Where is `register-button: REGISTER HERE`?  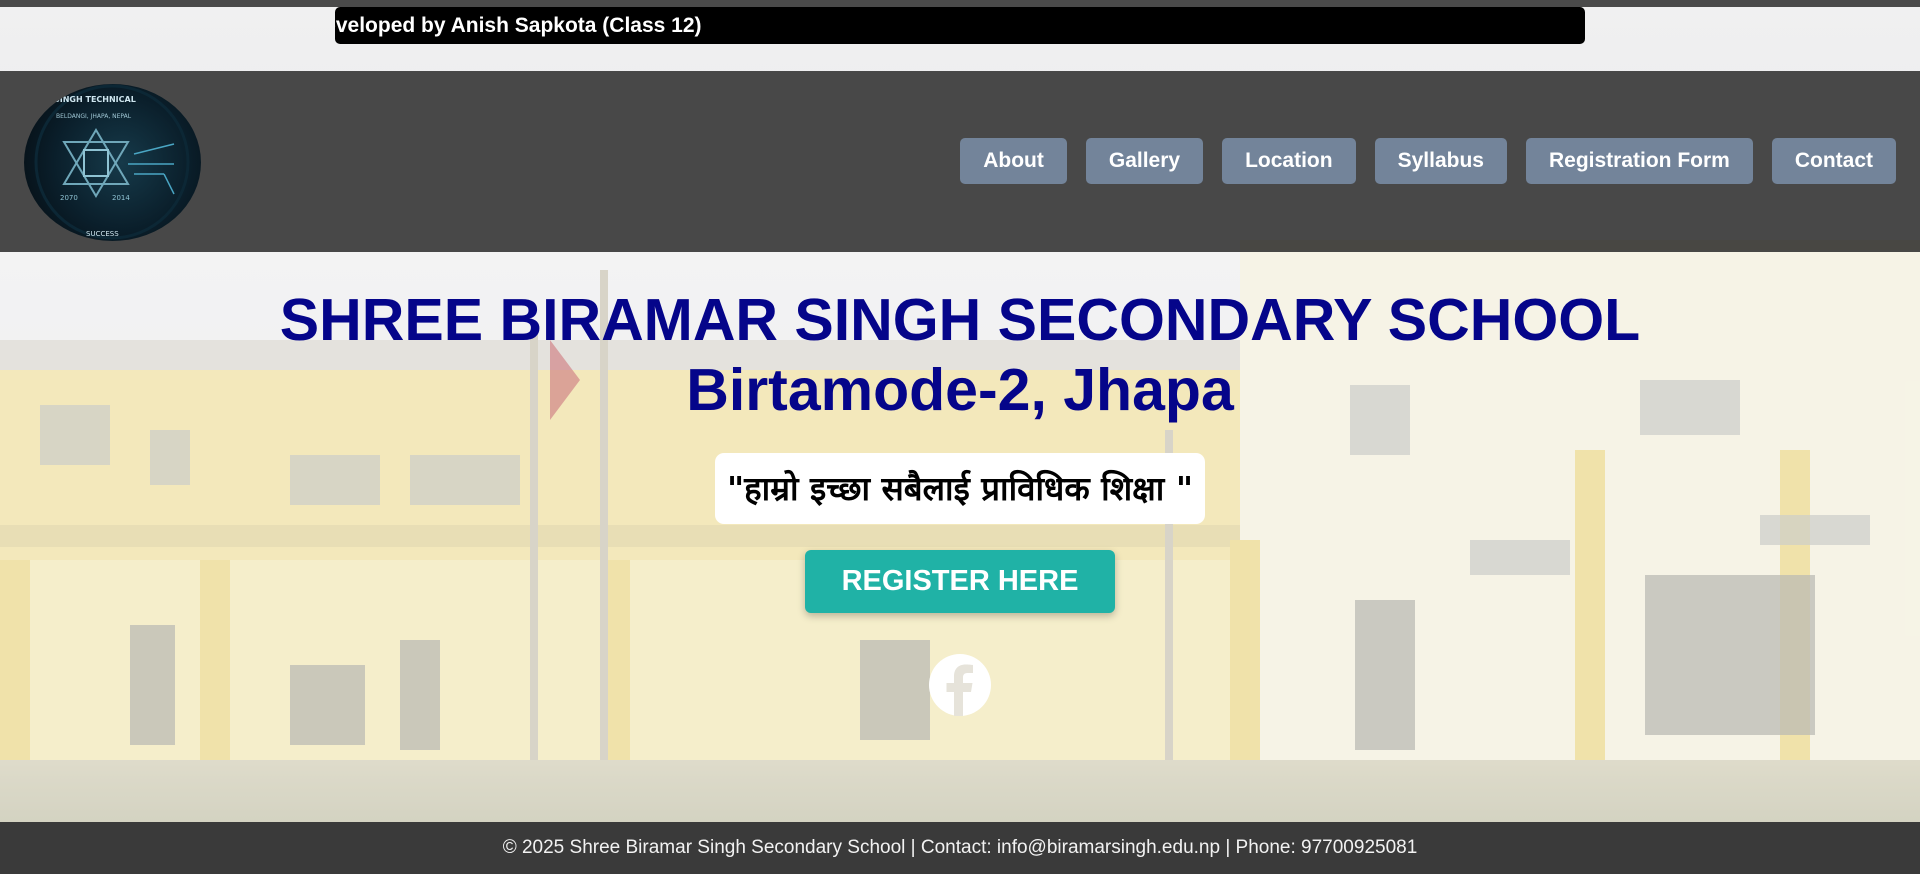
register-button: REGISTER HERE is located at coordinates (960, 581).